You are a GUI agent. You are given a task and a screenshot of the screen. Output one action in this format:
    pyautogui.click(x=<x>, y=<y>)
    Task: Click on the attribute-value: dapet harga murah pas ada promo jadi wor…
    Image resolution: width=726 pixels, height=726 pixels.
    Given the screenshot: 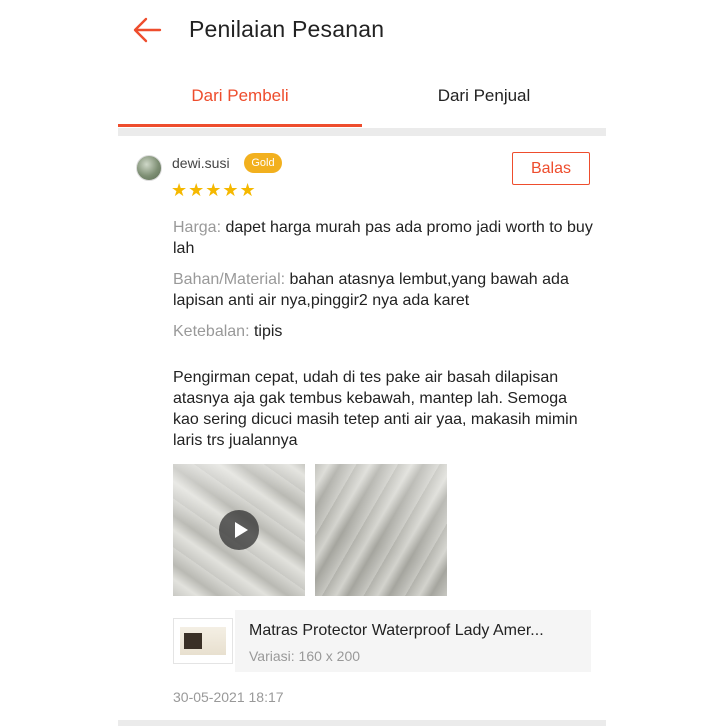 What is the action you would take?
    pyautogui.click(x=383, y=238)
    